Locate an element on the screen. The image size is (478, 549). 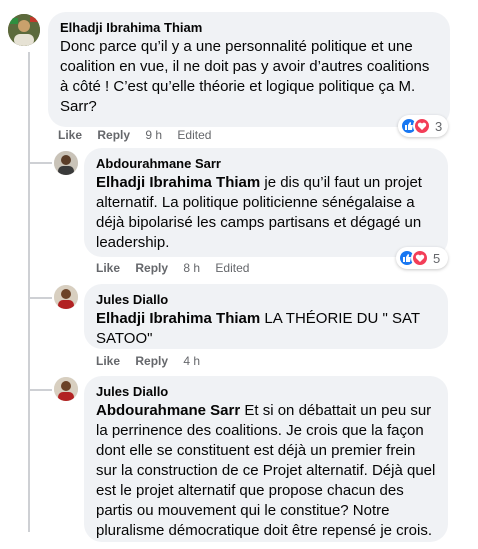
comment-actions: Like Reply 4 h is located at coordinates (154, 361).